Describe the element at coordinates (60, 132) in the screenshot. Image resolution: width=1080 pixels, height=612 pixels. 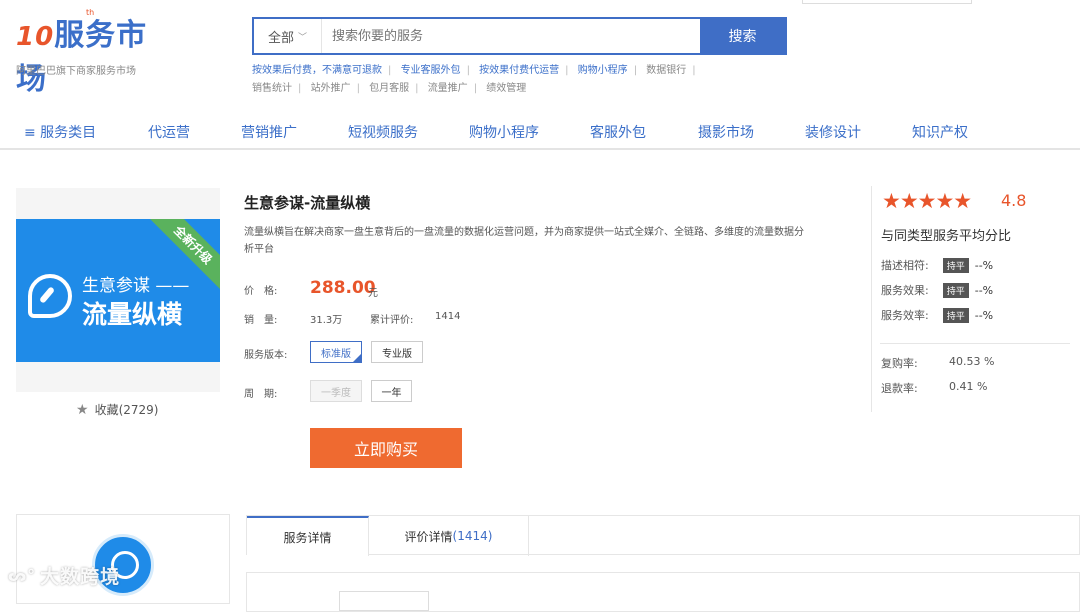
I see `nav-item-categories: ≡ 服务类目` at that location.